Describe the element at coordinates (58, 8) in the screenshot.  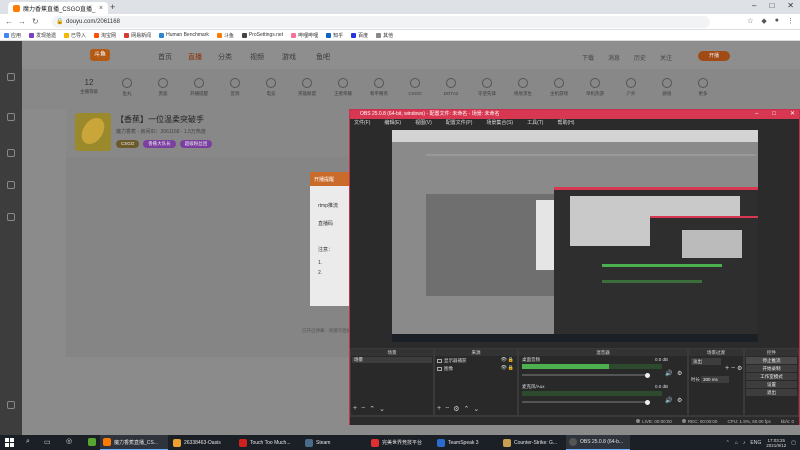
I see `browser-tab: 魔力香蕉直播_CSGO直播_斗鱼直播 ×` at that location.